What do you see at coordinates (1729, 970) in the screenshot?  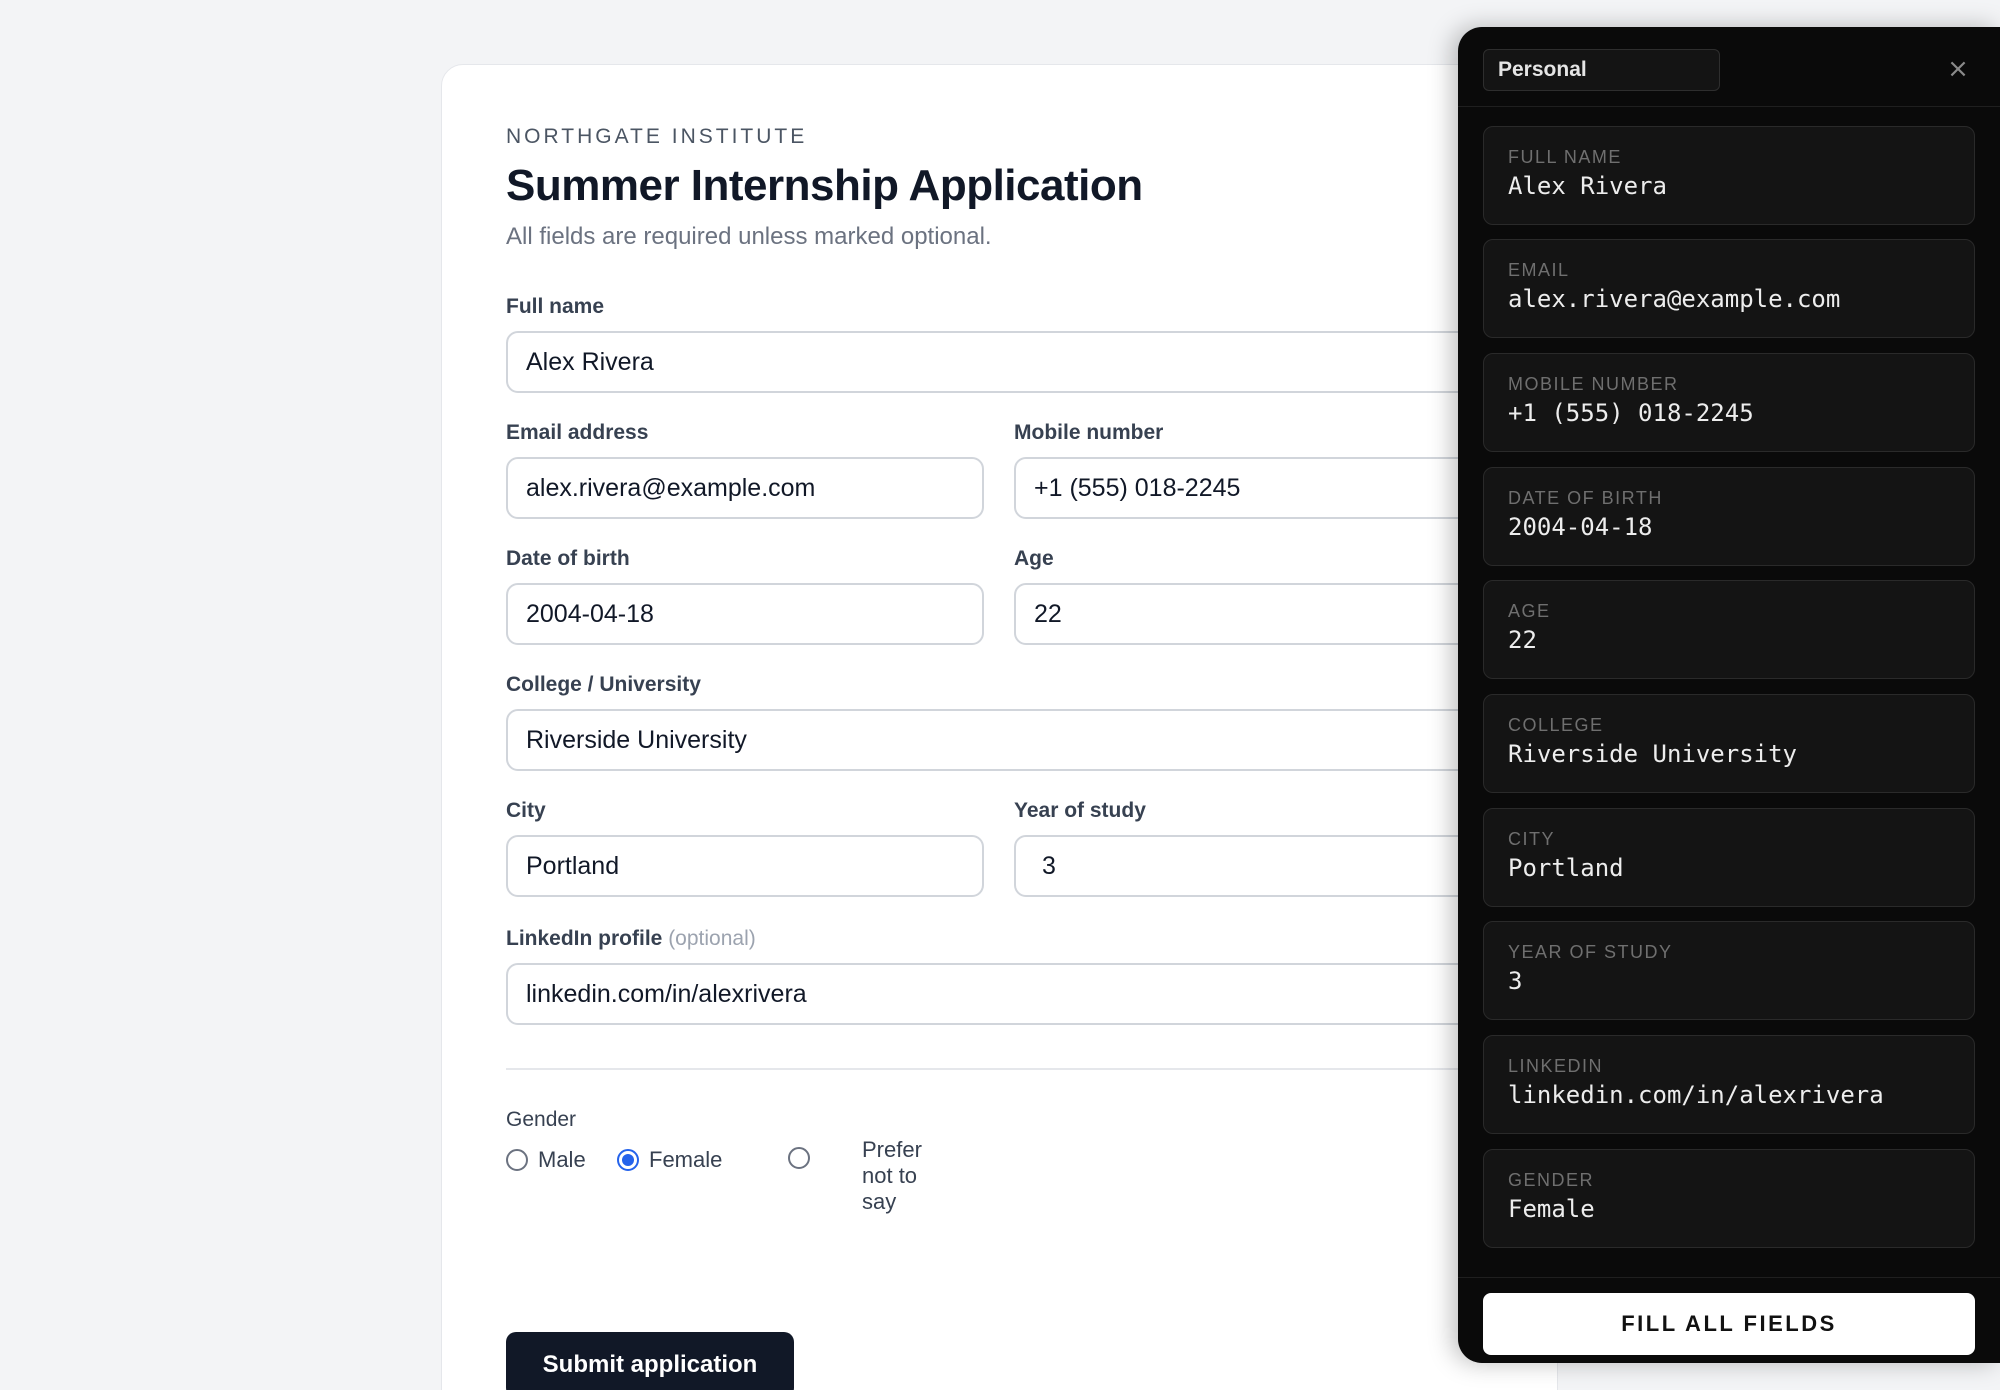 I see `entry-year-of-study: YEAR OF STUDY 3` at bounding box center [1729, 970].